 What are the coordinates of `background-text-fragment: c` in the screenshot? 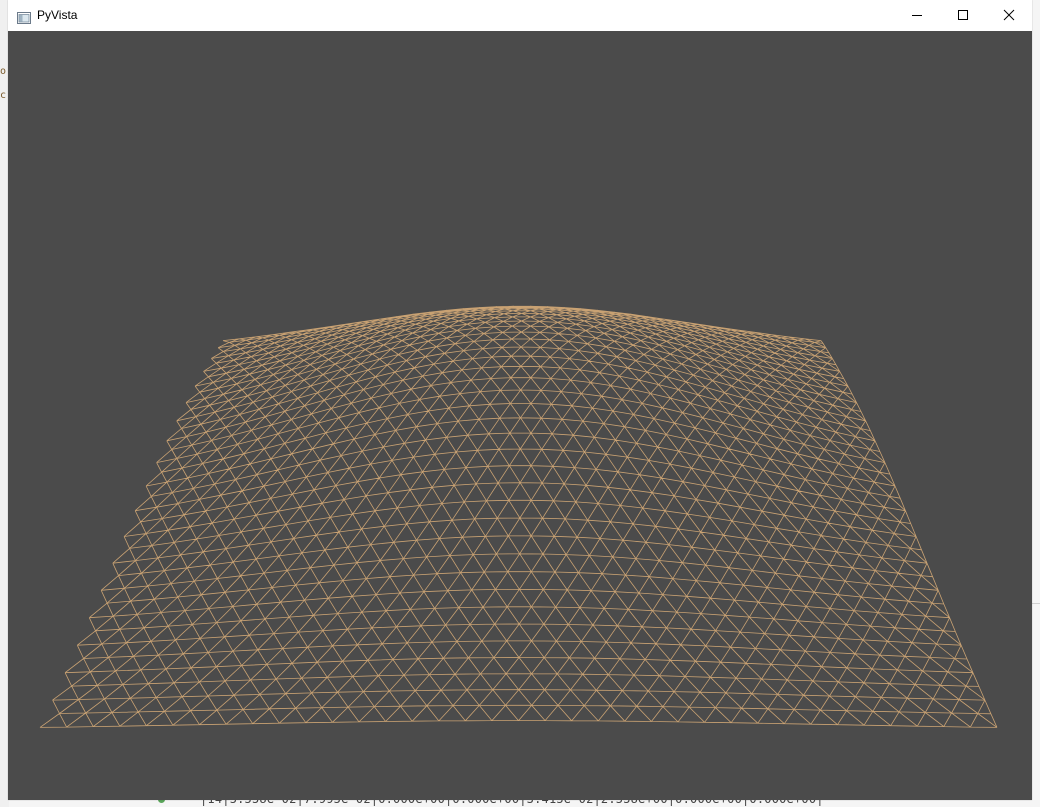 It's located at (3, 95).